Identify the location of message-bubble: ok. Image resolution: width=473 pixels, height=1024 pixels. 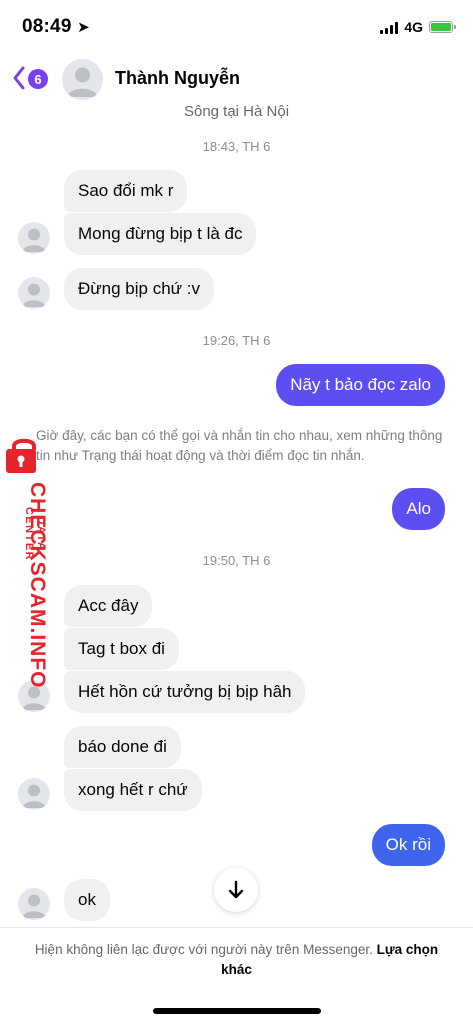
(87, 900).